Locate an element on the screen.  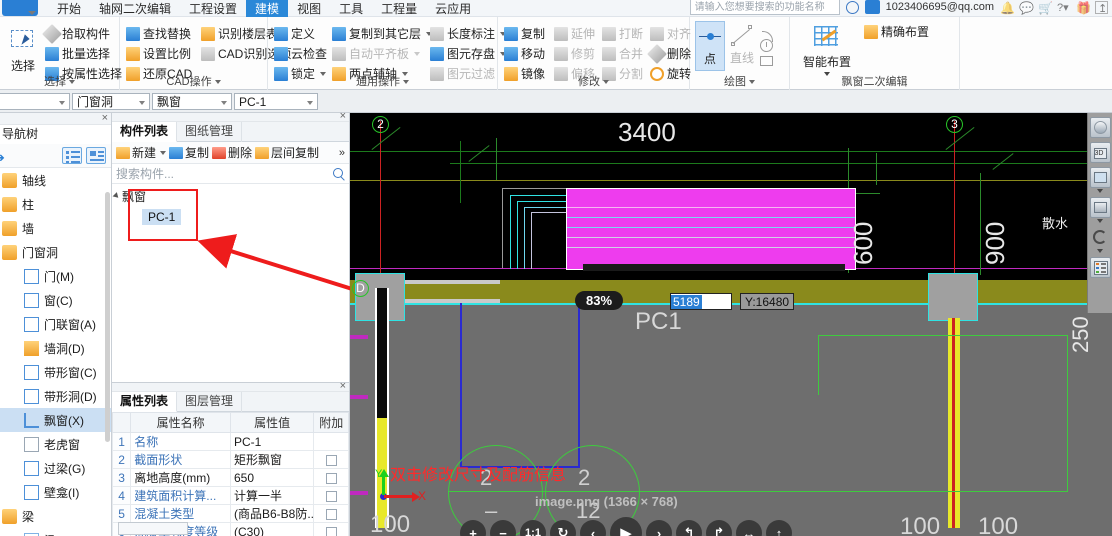
view-box-tool is located at coordinates (1100, 177).